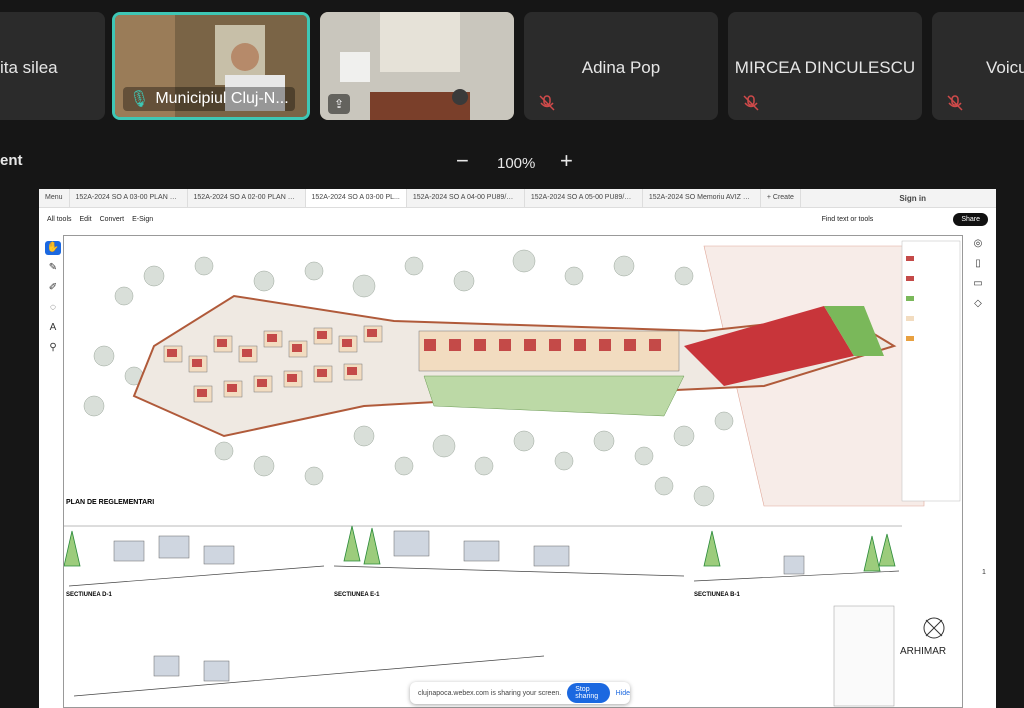  What do you see at coordinates (984, 572) in the screenshot?
I see `page-number: 1` at bounding box center [984, 572].